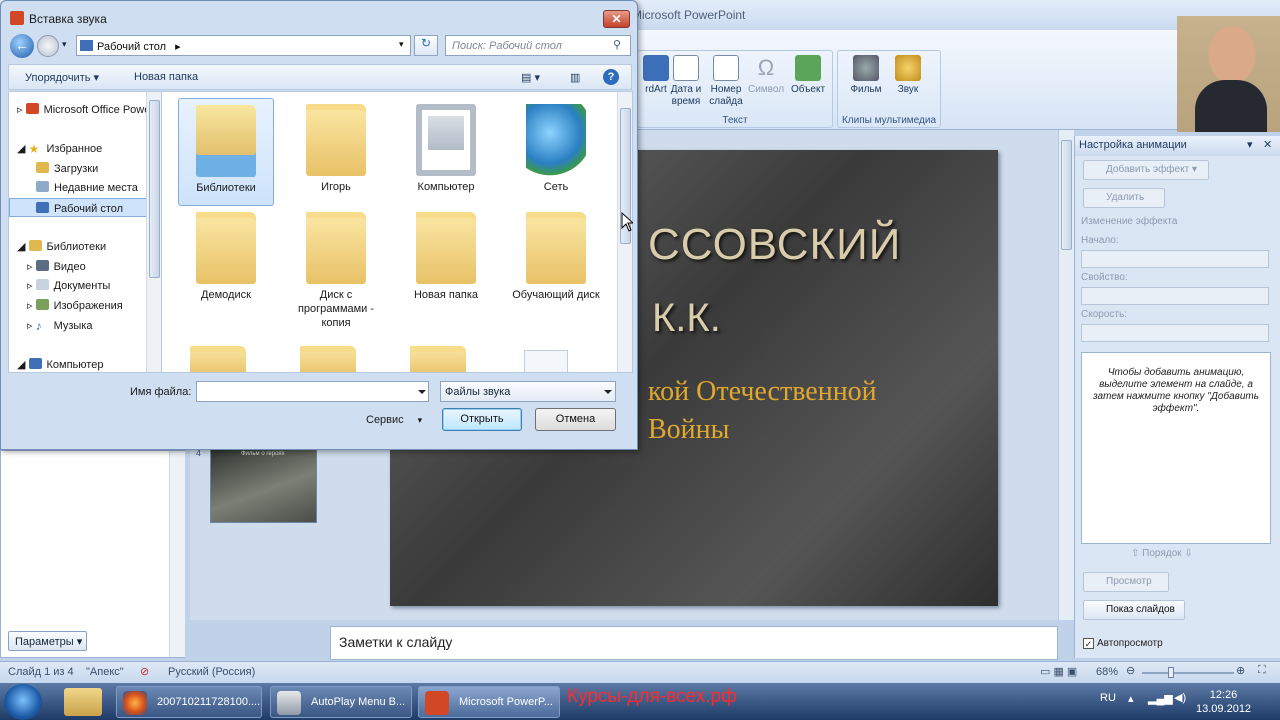 Image resolution: width=1280 pixels, height=720 pixels. What do you see at coordinates (652, 696) in the screenshot?
I see `brand-watermark: Курсы-для-всех.рф` at bounding box center [652, 696].